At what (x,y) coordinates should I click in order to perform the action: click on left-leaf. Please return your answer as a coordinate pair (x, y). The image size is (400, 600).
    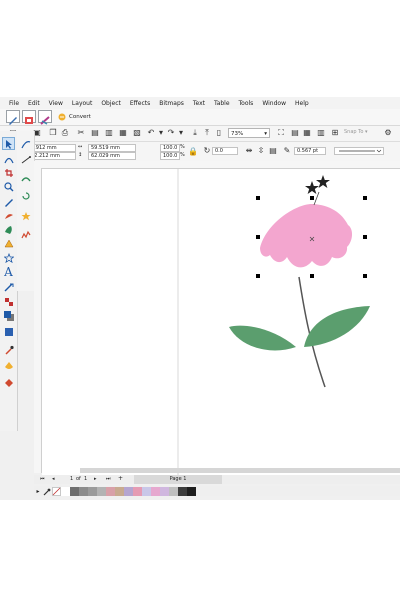
    Looking at the image, I should click on (262, 338).